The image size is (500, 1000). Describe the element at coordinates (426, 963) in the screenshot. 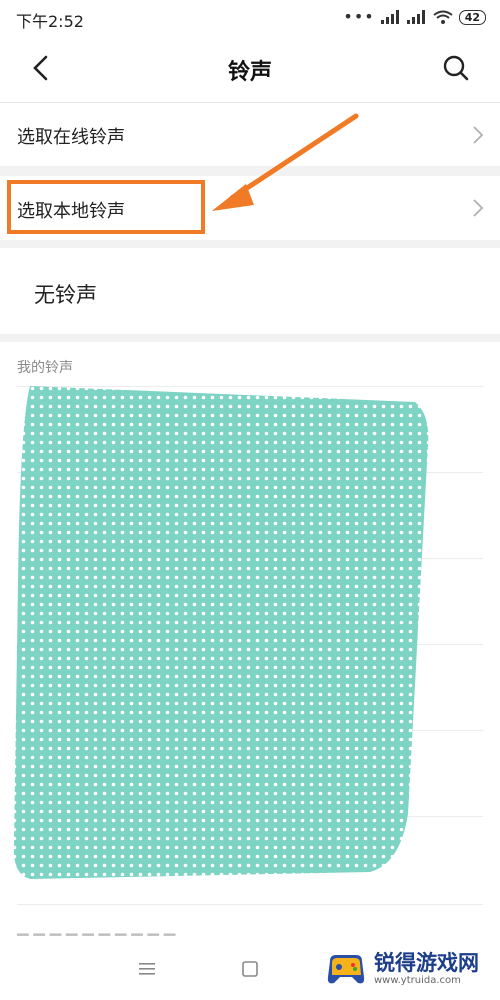

I see `watermark-brand: 锐得游戏网` at that location.